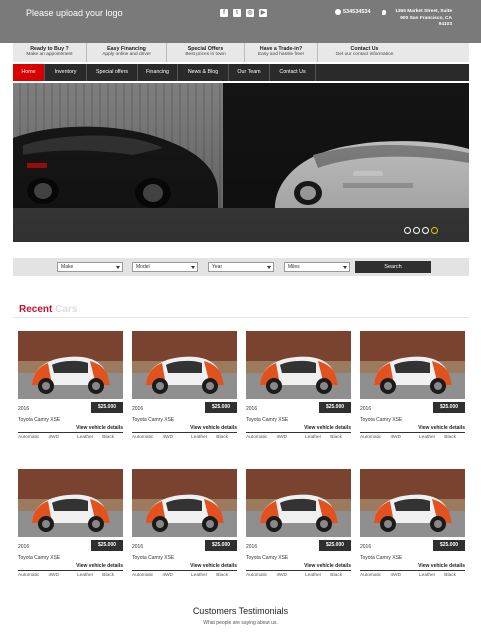 The image size is (481, 636). Describe the element at coordinates (250, 13) in the screenshot. I see `instagram-icon: ◎` at that location.